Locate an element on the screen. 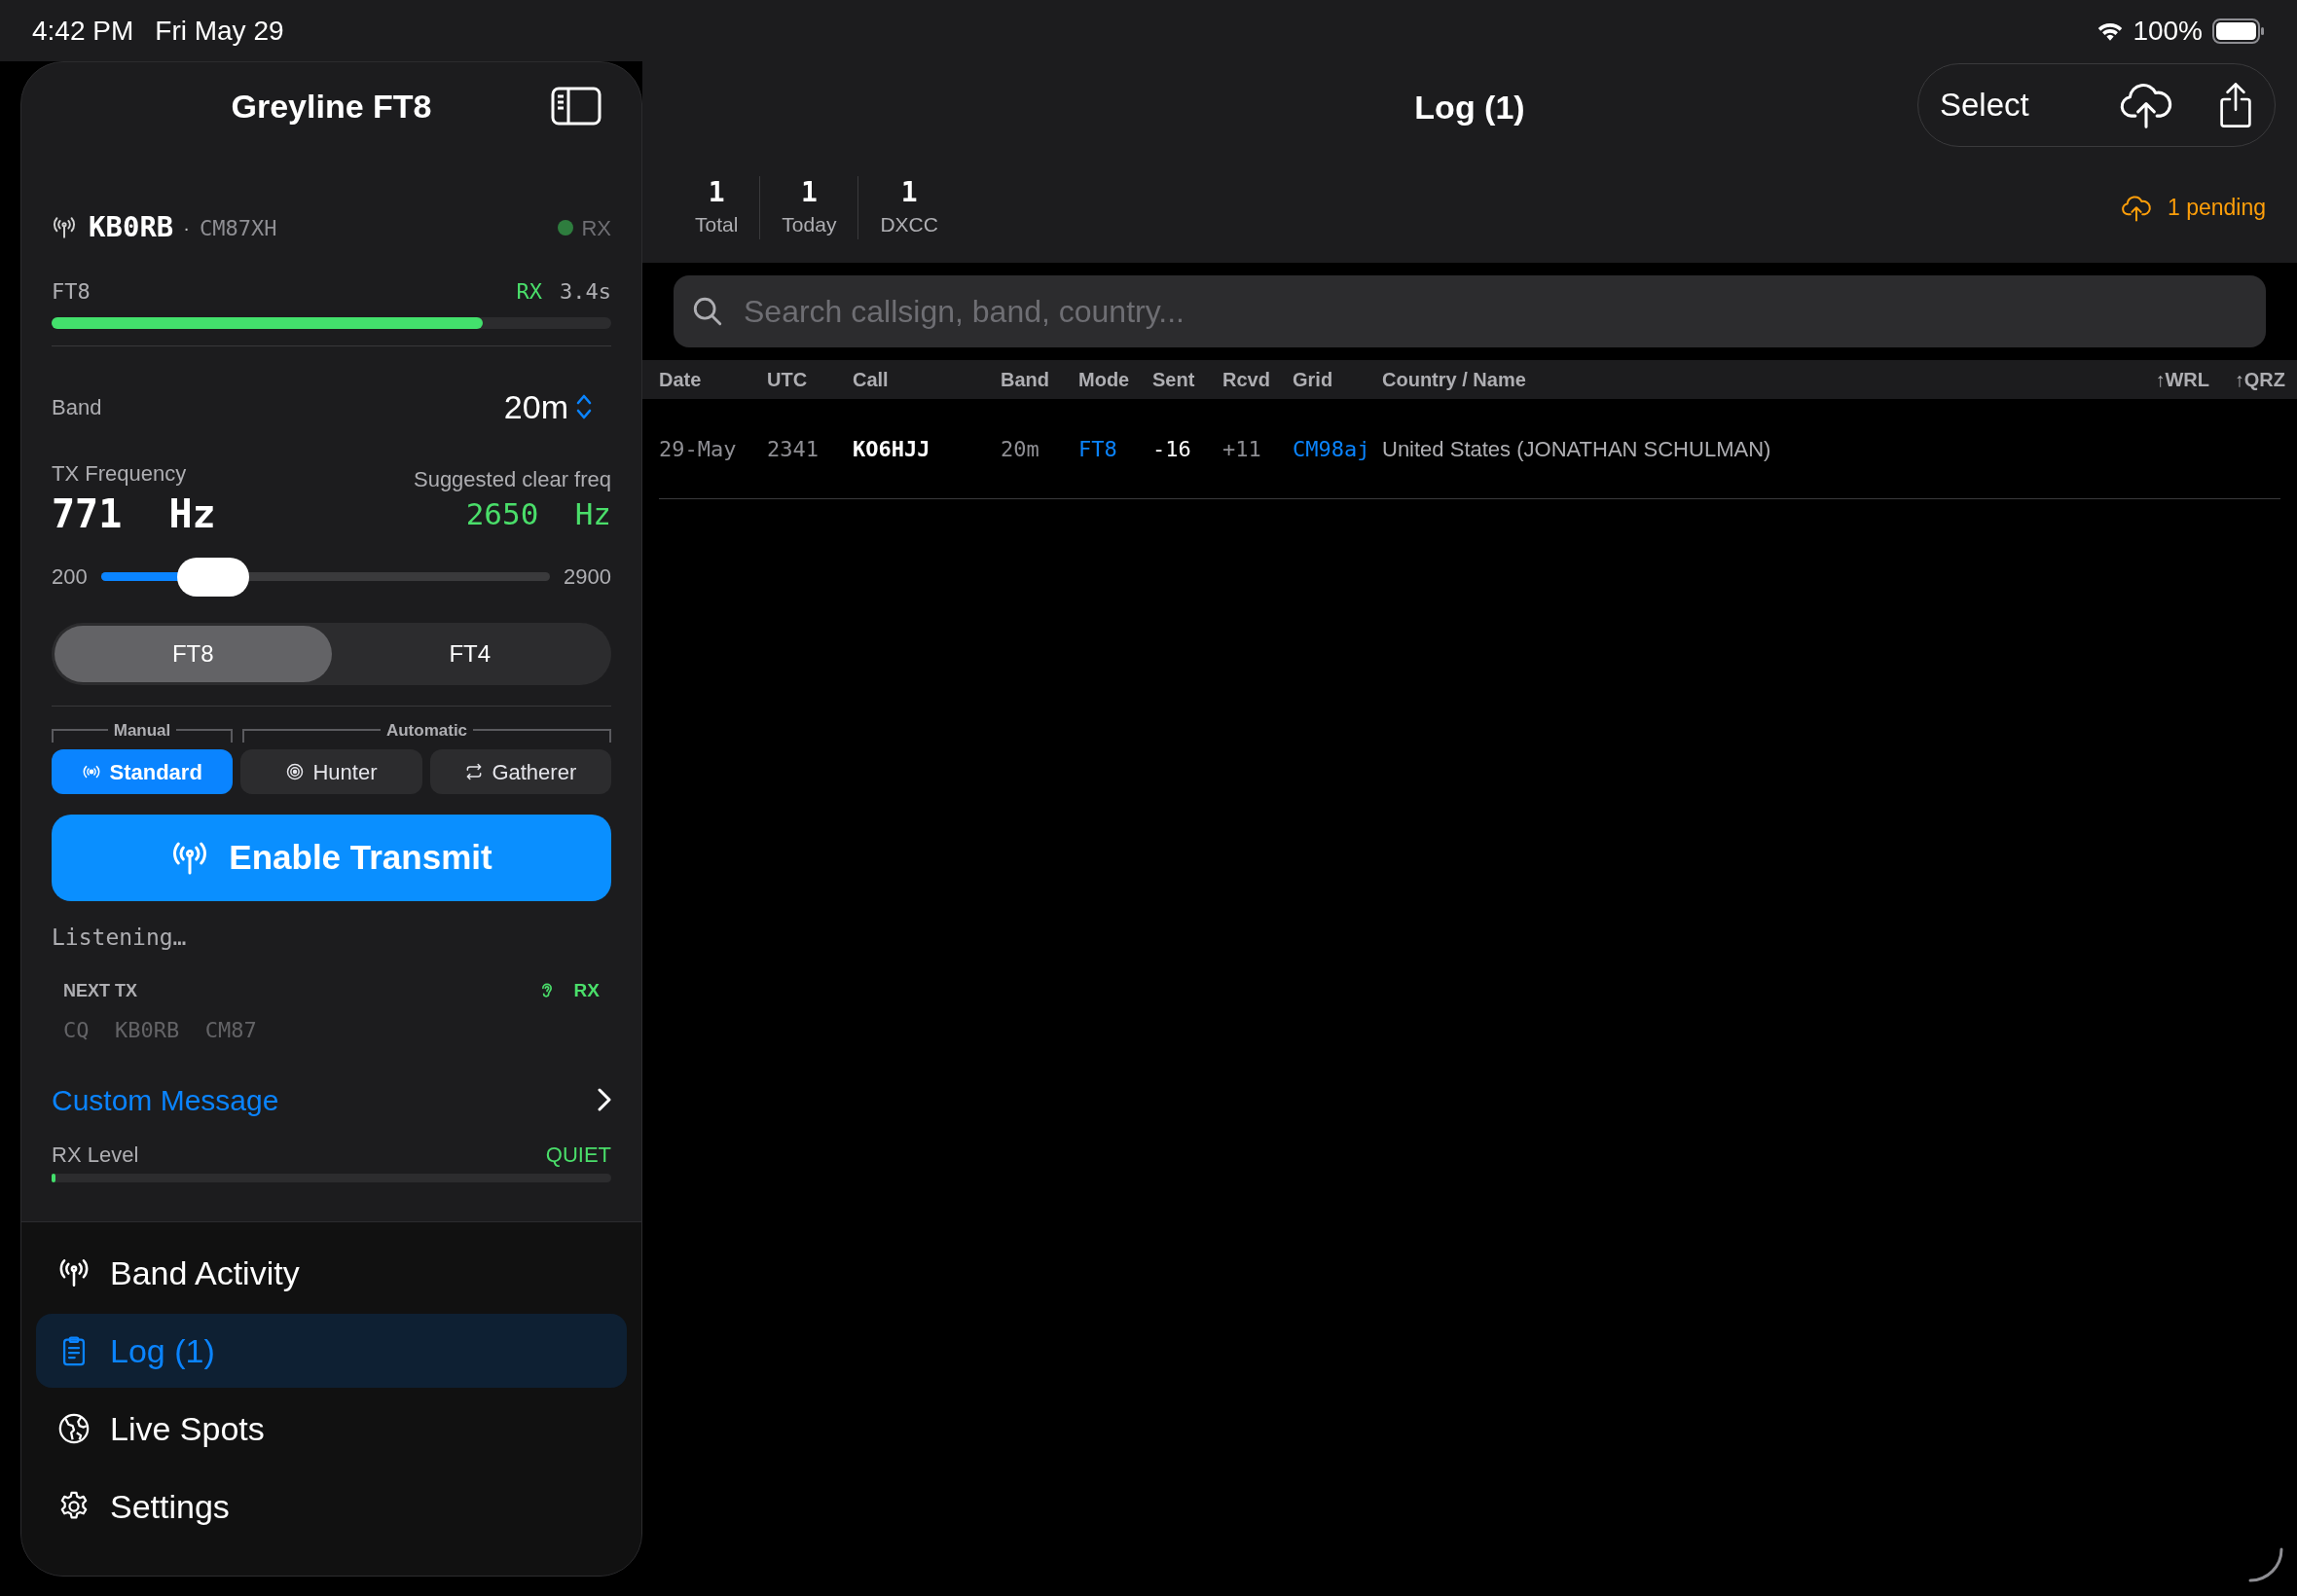 This screenshot has width=2297, height=1596. chevron-updown-icon is located at coordinates (584, 406).